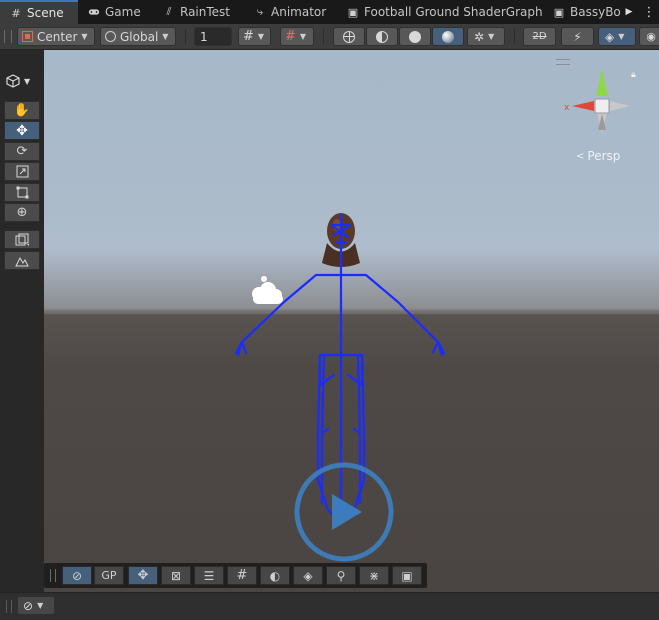  I want to click on shaded-mode-button, so click(448, 36).